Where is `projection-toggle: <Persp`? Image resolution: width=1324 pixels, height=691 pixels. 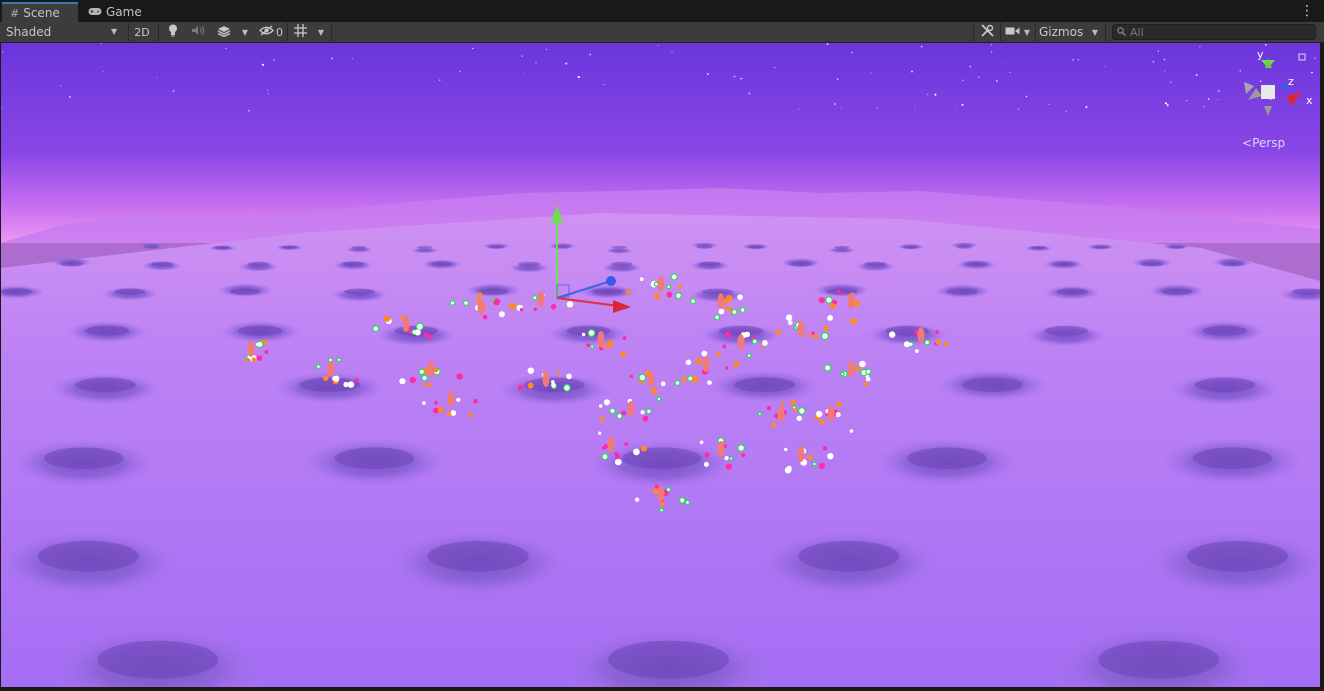 projection-toggle: <Persp is located at coordinates (1263, 143).